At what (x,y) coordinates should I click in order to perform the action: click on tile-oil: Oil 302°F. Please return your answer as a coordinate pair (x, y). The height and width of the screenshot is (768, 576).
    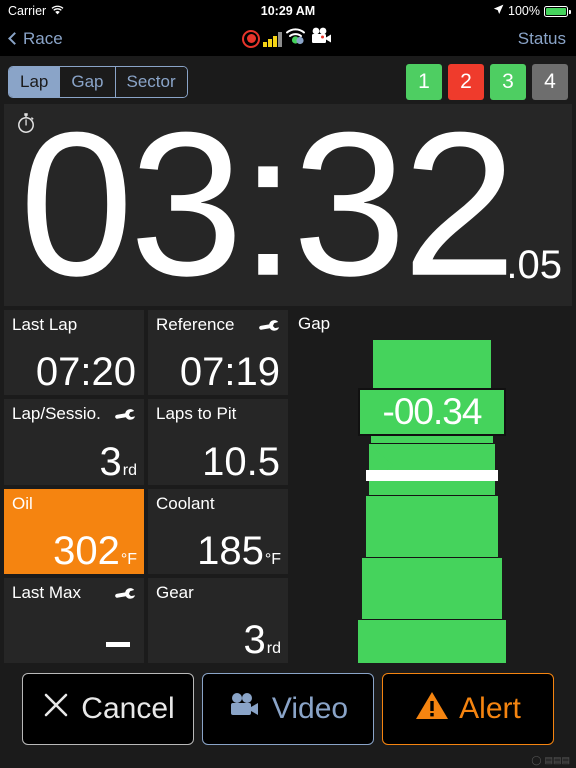
    Looking at the image, I should click on (74, 531).